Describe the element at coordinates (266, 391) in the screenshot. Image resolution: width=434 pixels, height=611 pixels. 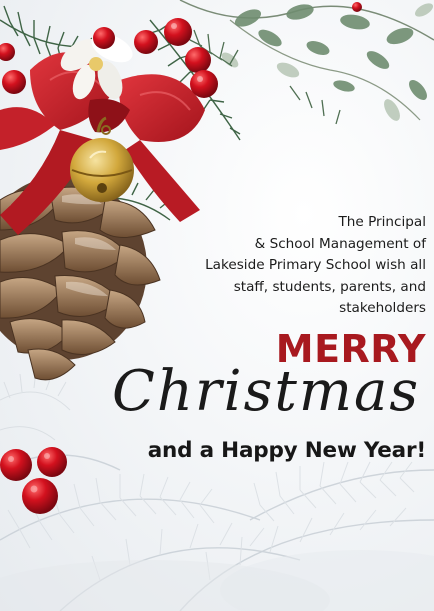
I see `christmas-script-word: Christmas` at that location.